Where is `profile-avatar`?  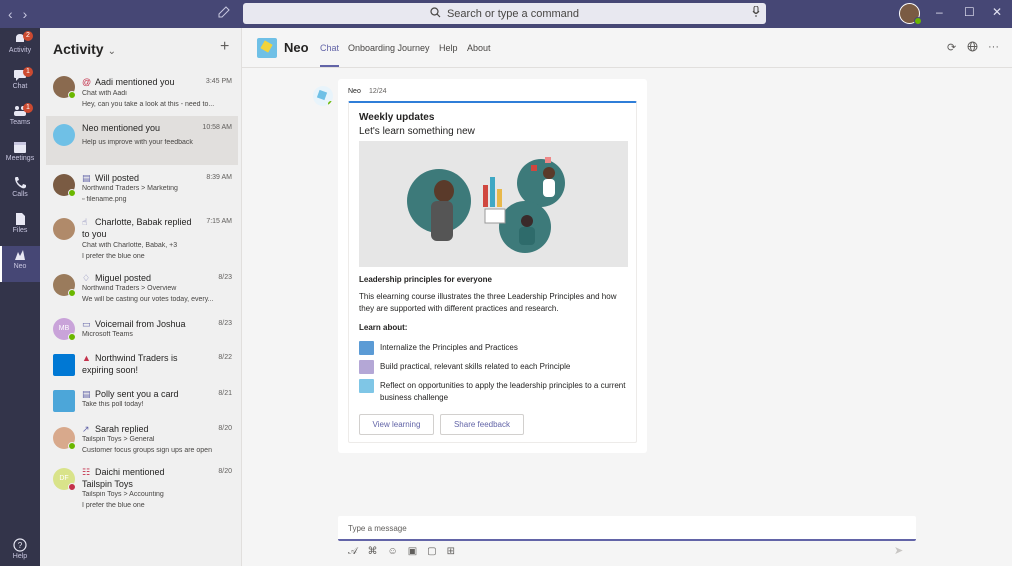 profile-avatar is located at coordinates (910, 14).